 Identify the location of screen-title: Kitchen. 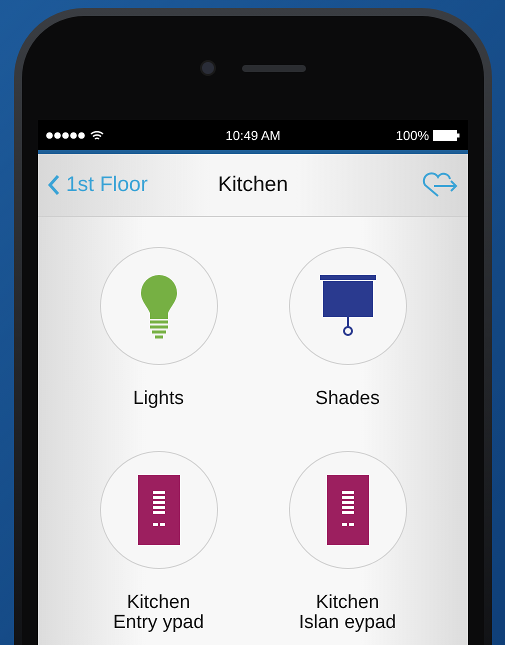
(253, 185).